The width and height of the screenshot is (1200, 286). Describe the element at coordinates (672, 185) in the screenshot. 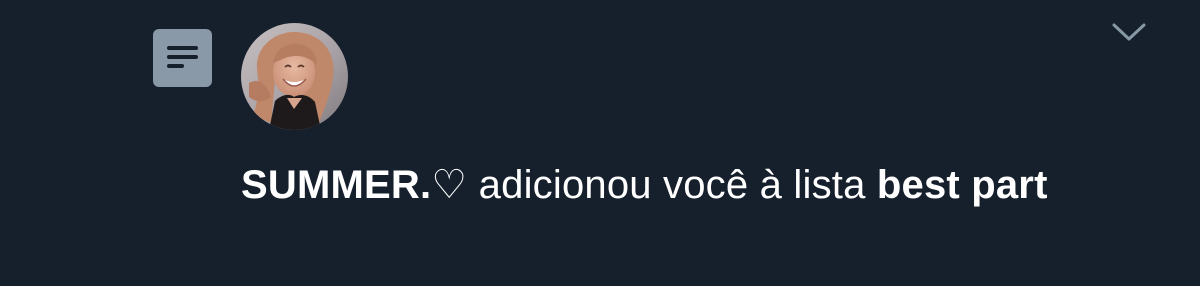

I see `action-text: adicionou você à lista` at that location.